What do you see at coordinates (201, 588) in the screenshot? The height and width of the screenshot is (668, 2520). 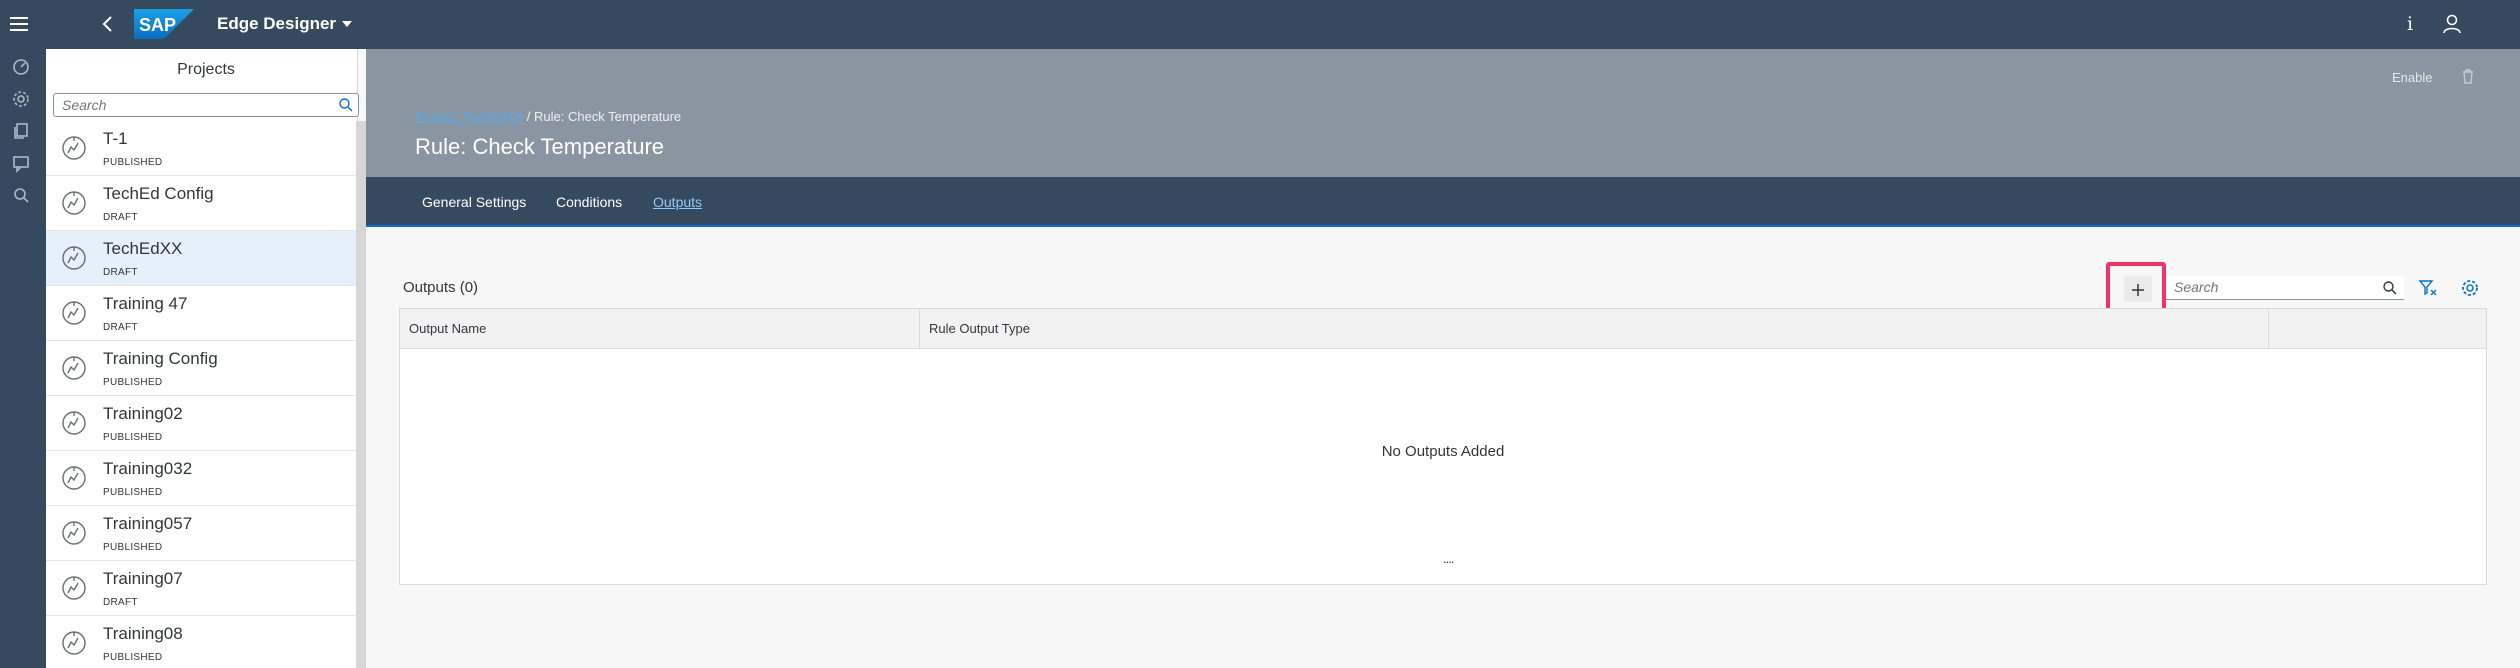 I see `project-list-item: Training07 DRAFT` at bounding box center [201, 588].